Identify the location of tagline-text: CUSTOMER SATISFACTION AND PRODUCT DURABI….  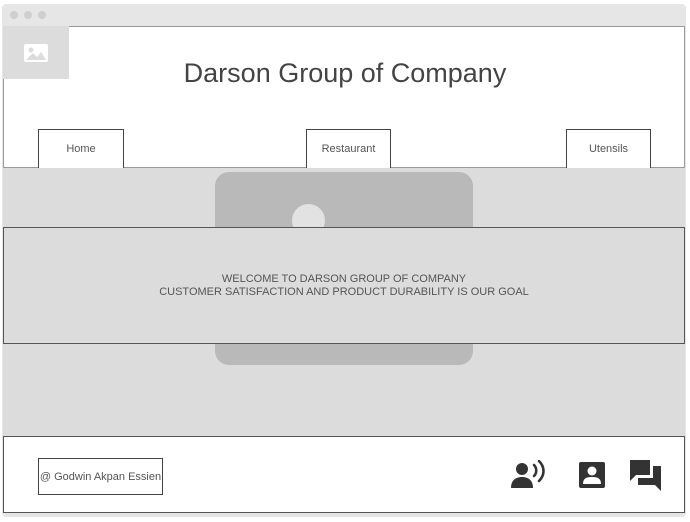
(344, 291).